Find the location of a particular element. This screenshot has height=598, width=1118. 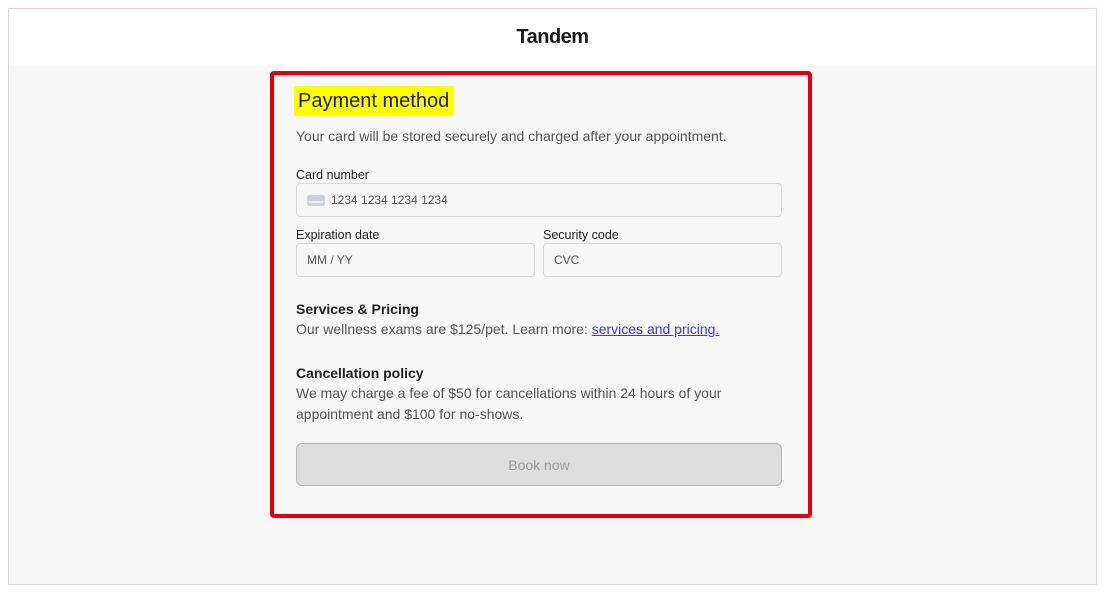

expiration-date-field: MM / YY is located at coordinates (415, 260).